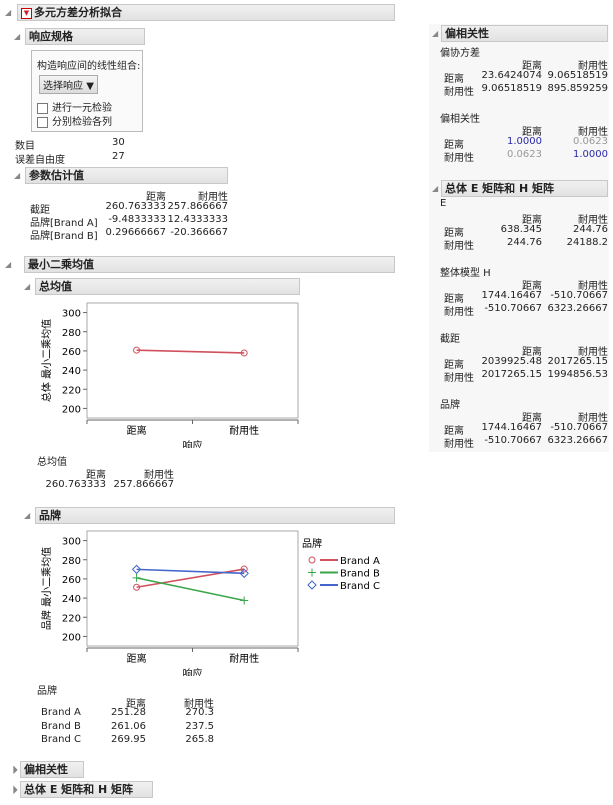  Describe the element at coordinates (79, 789) in the screenshot. I see `section-title: 总体 E 矩阵和 H 矩阵` at that location.